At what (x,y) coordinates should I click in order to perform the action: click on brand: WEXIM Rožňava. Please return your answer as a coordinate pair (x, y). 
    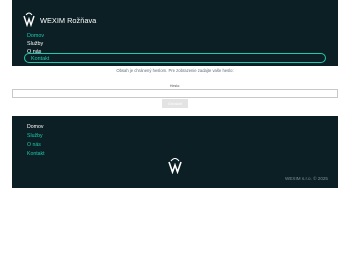
    Looking at the image, I should click on (59, 16).